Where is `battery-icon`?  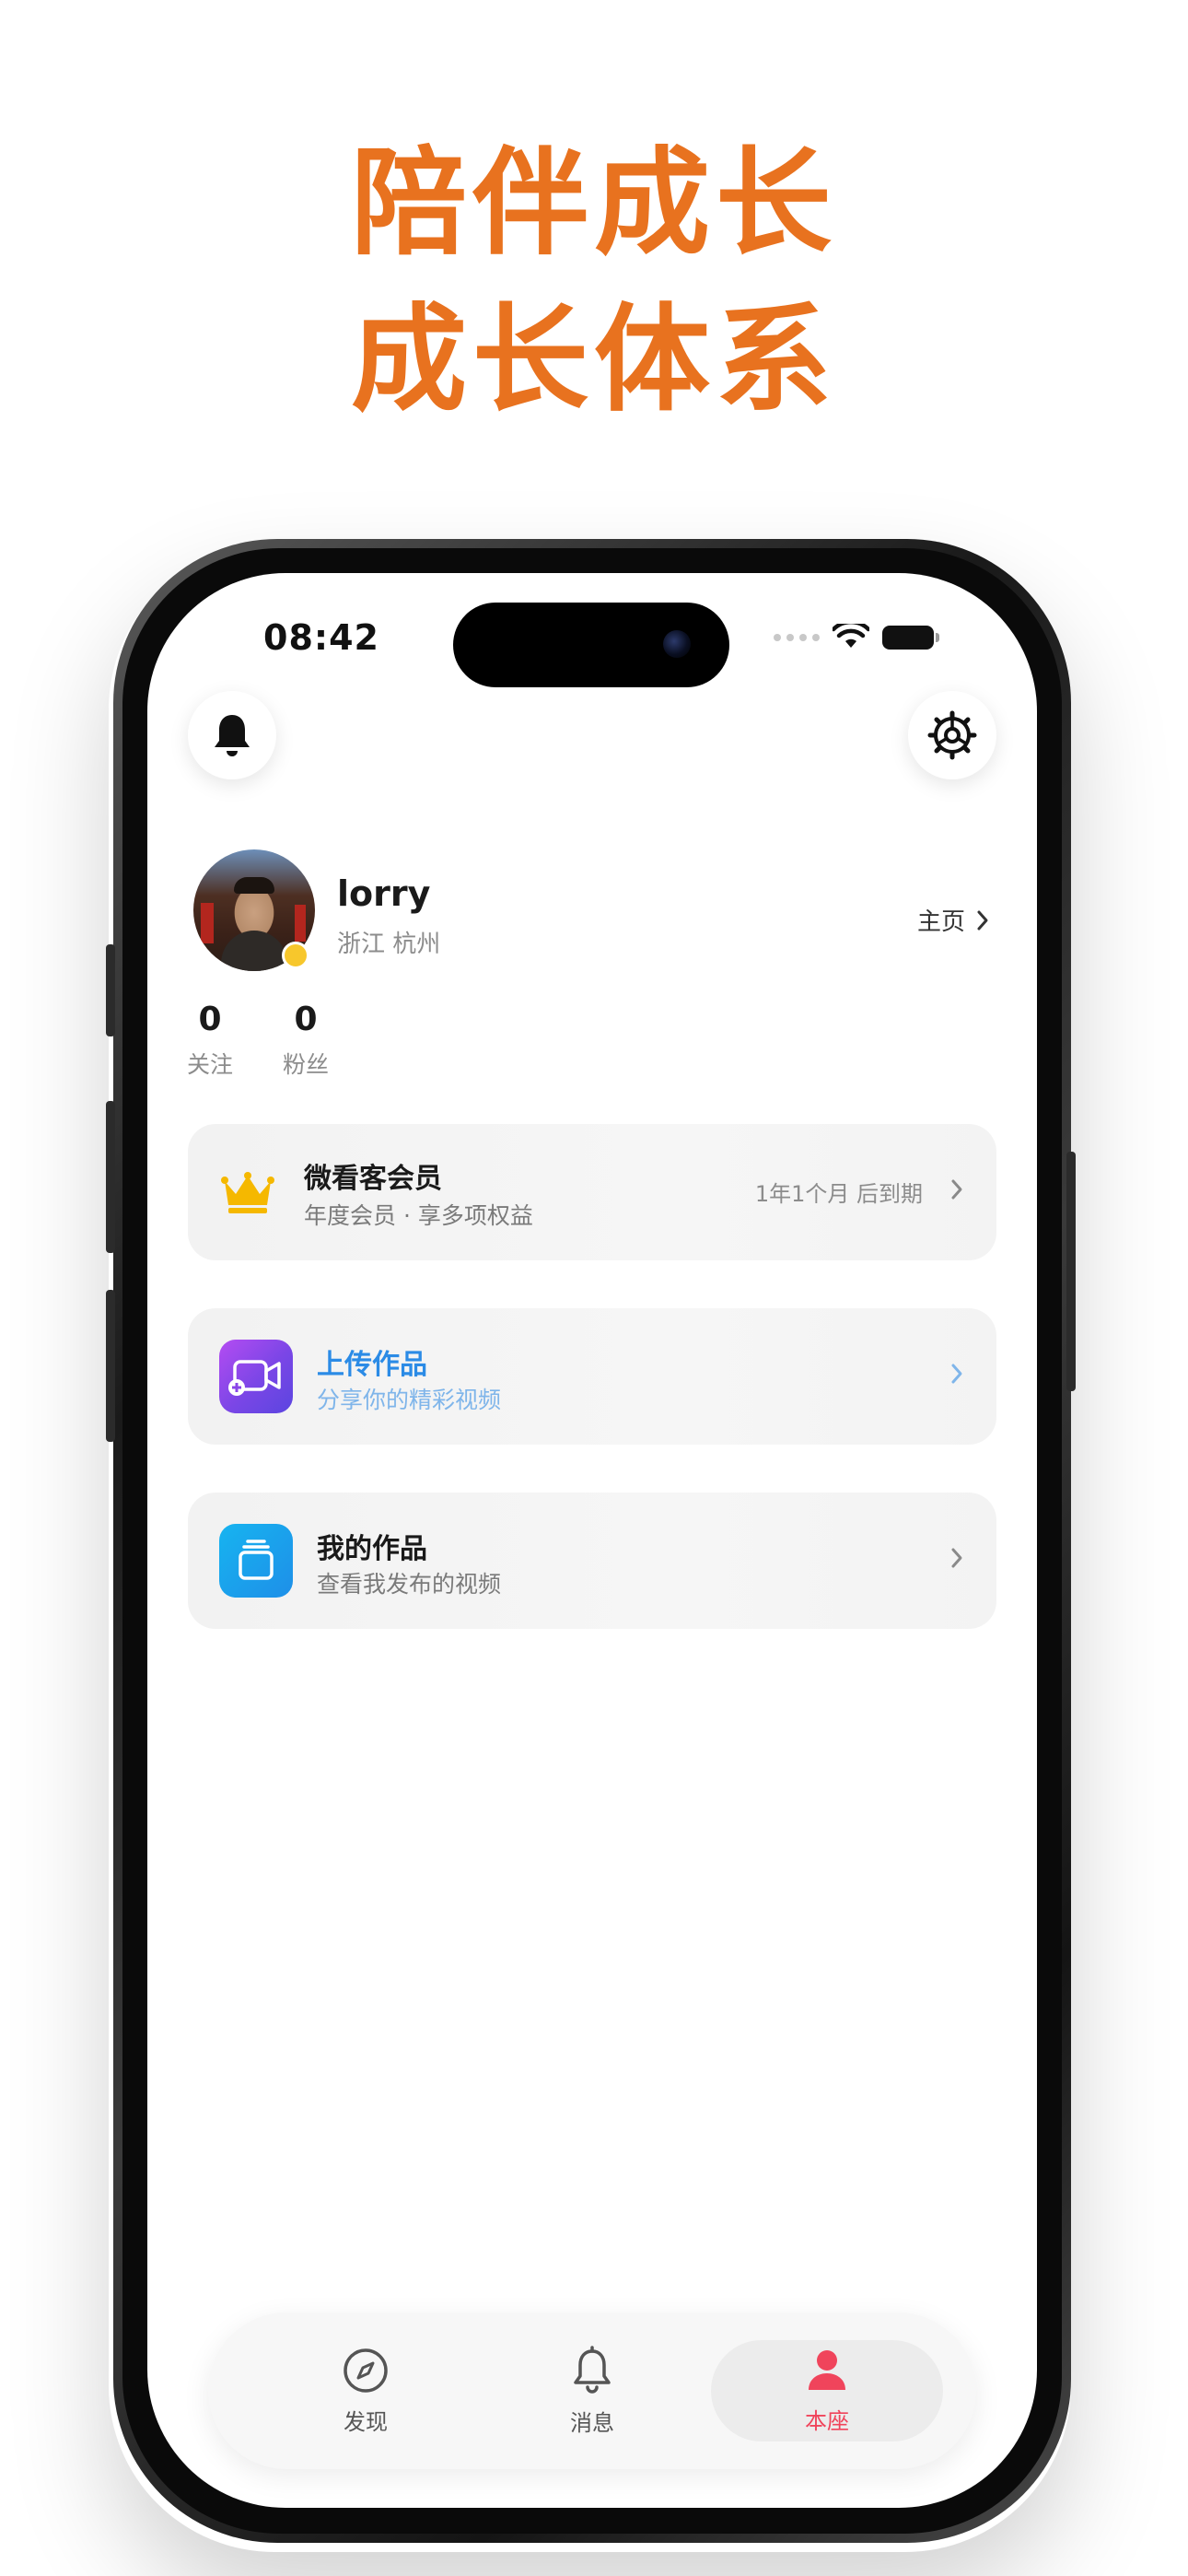 battery-icon is located at coordinates (910, 638).